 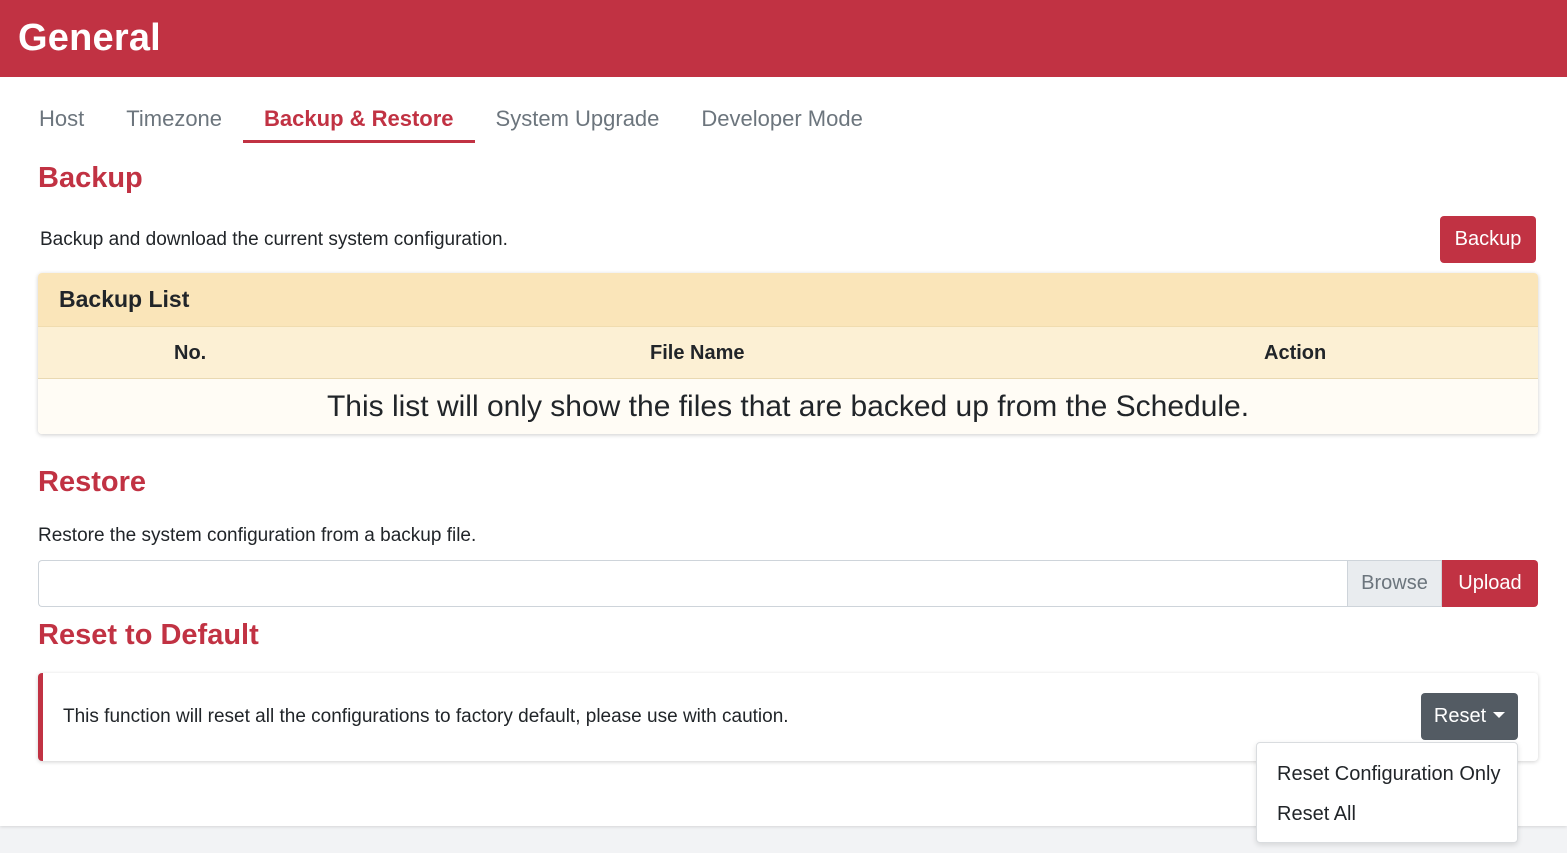 I want to click on tab-system-upgrade: System Upgrade, so click(x=578, y=119).